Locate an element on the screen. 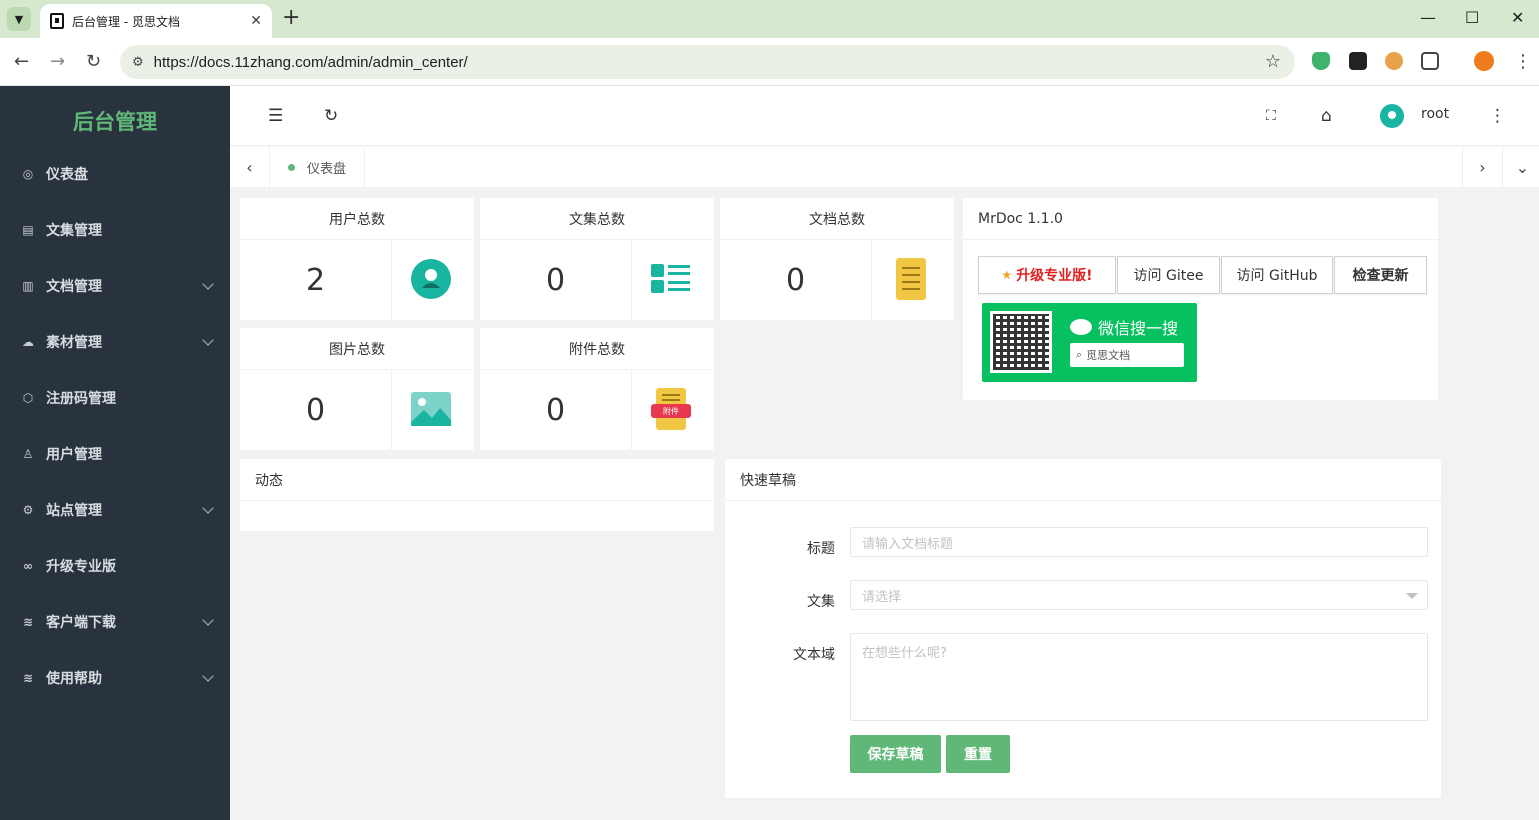 This screenshot has height=820, width=1539. forward-icon: → is located at coordinates (57, 62).